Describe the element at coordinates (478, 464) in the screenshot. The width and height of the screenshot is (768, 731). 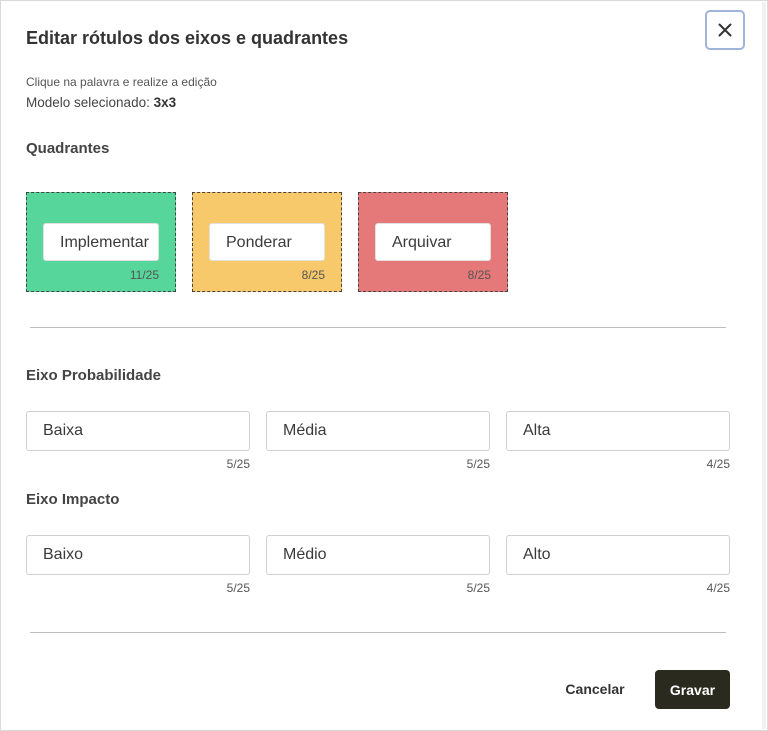
I see `probability-field-2-count: 5/25` at that location.